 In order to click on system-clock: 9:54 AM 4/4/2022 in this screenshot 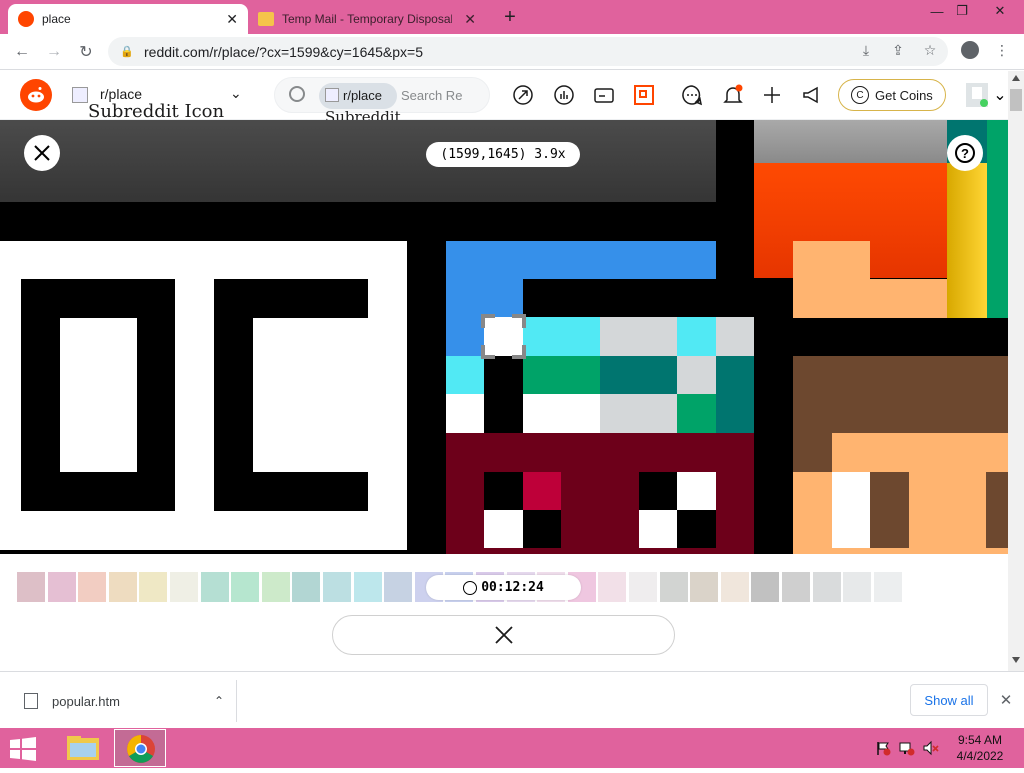, I will do `click(980, 748)`.